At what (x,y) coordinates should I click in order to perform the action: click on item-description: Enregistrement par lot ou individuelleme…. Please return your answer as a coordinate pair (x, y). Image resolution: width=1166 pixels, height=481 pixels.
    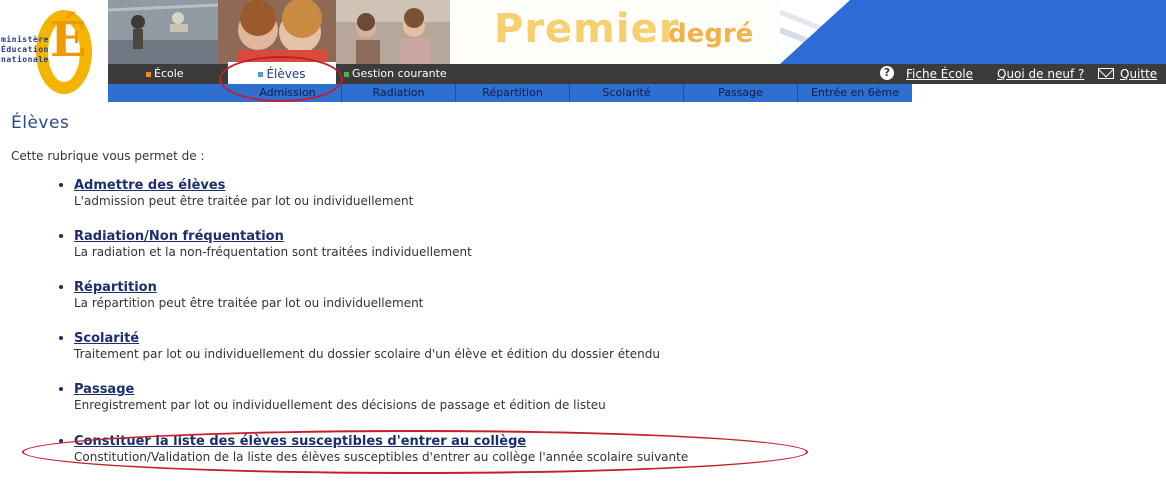
    Looking at the image, I should click on (340, 405).